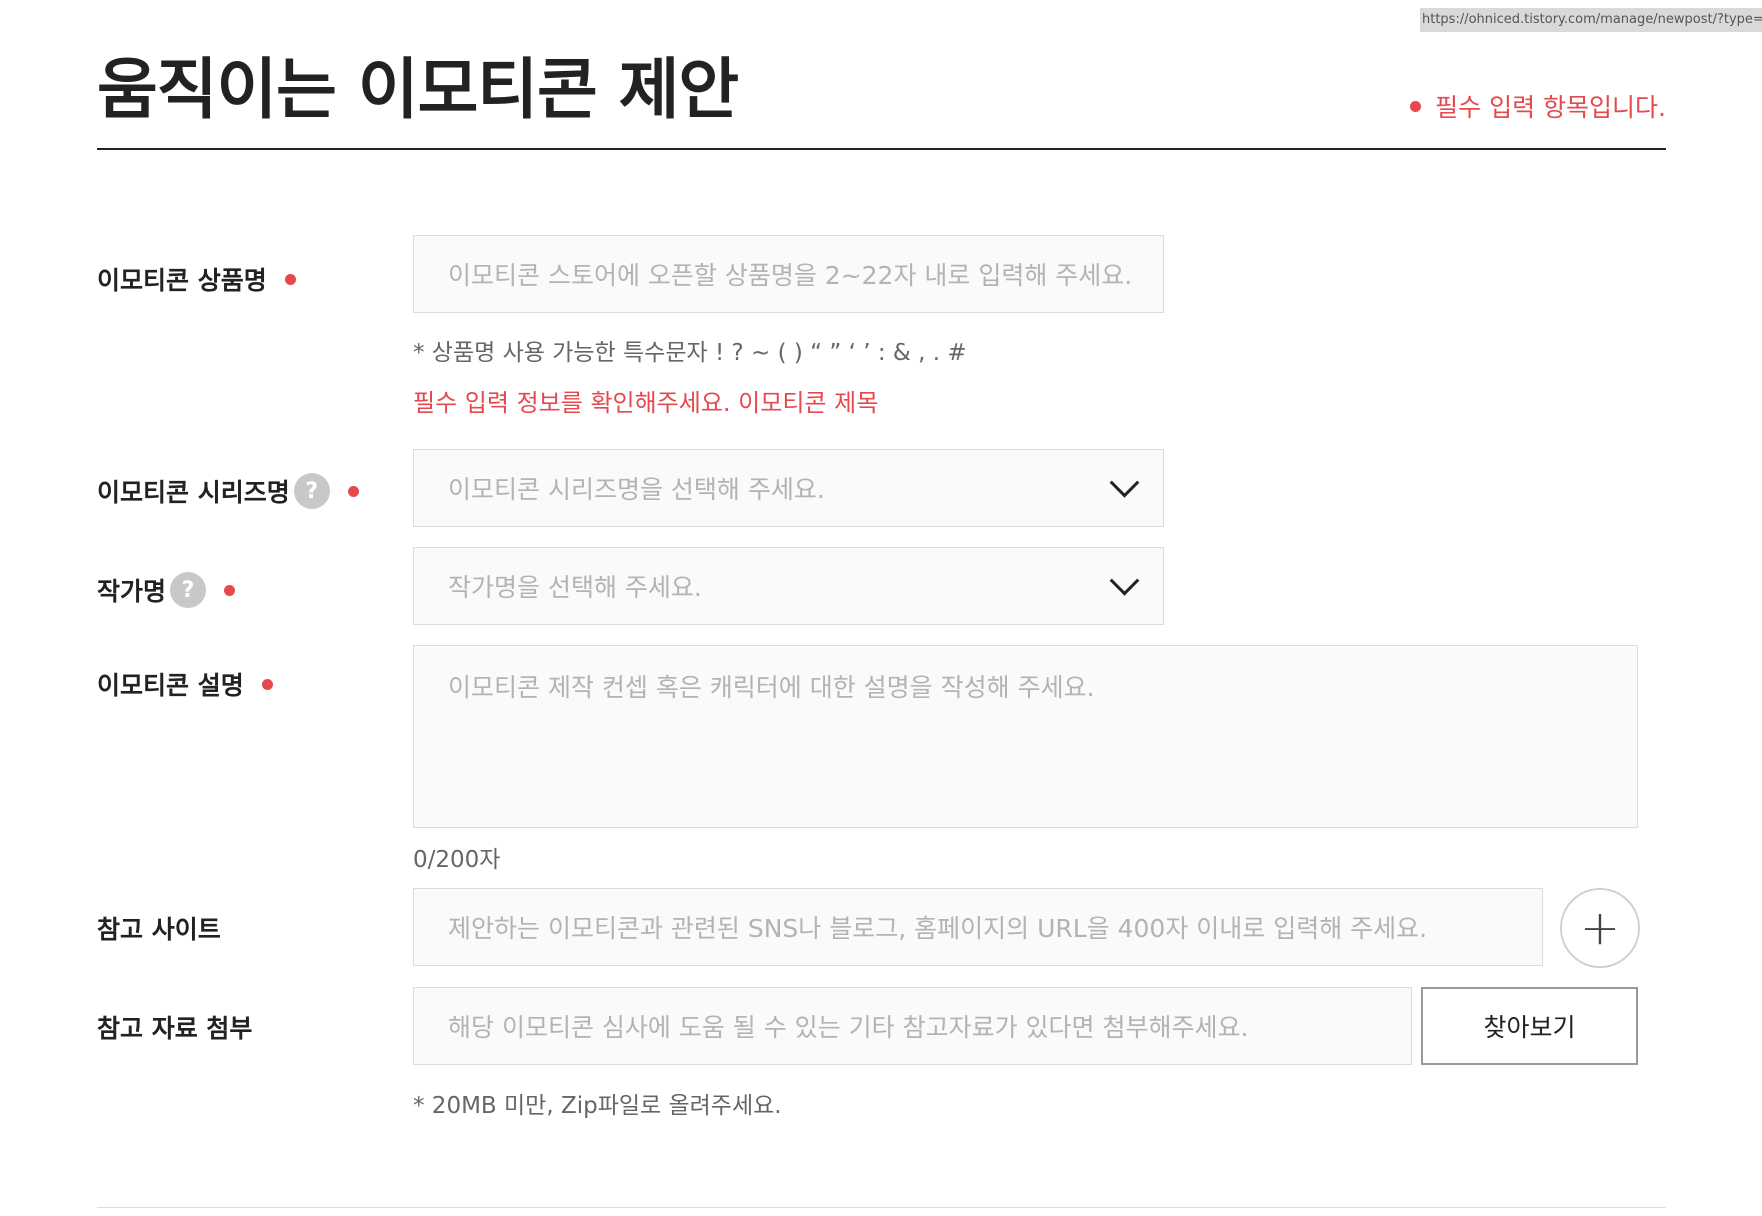 The image size is (1762, 1216). I want to click on product-name-input: 이모티콘 스토어에 오픈할 상품명을 2~22자 내로 입력해 주세요., so click(788, 274).